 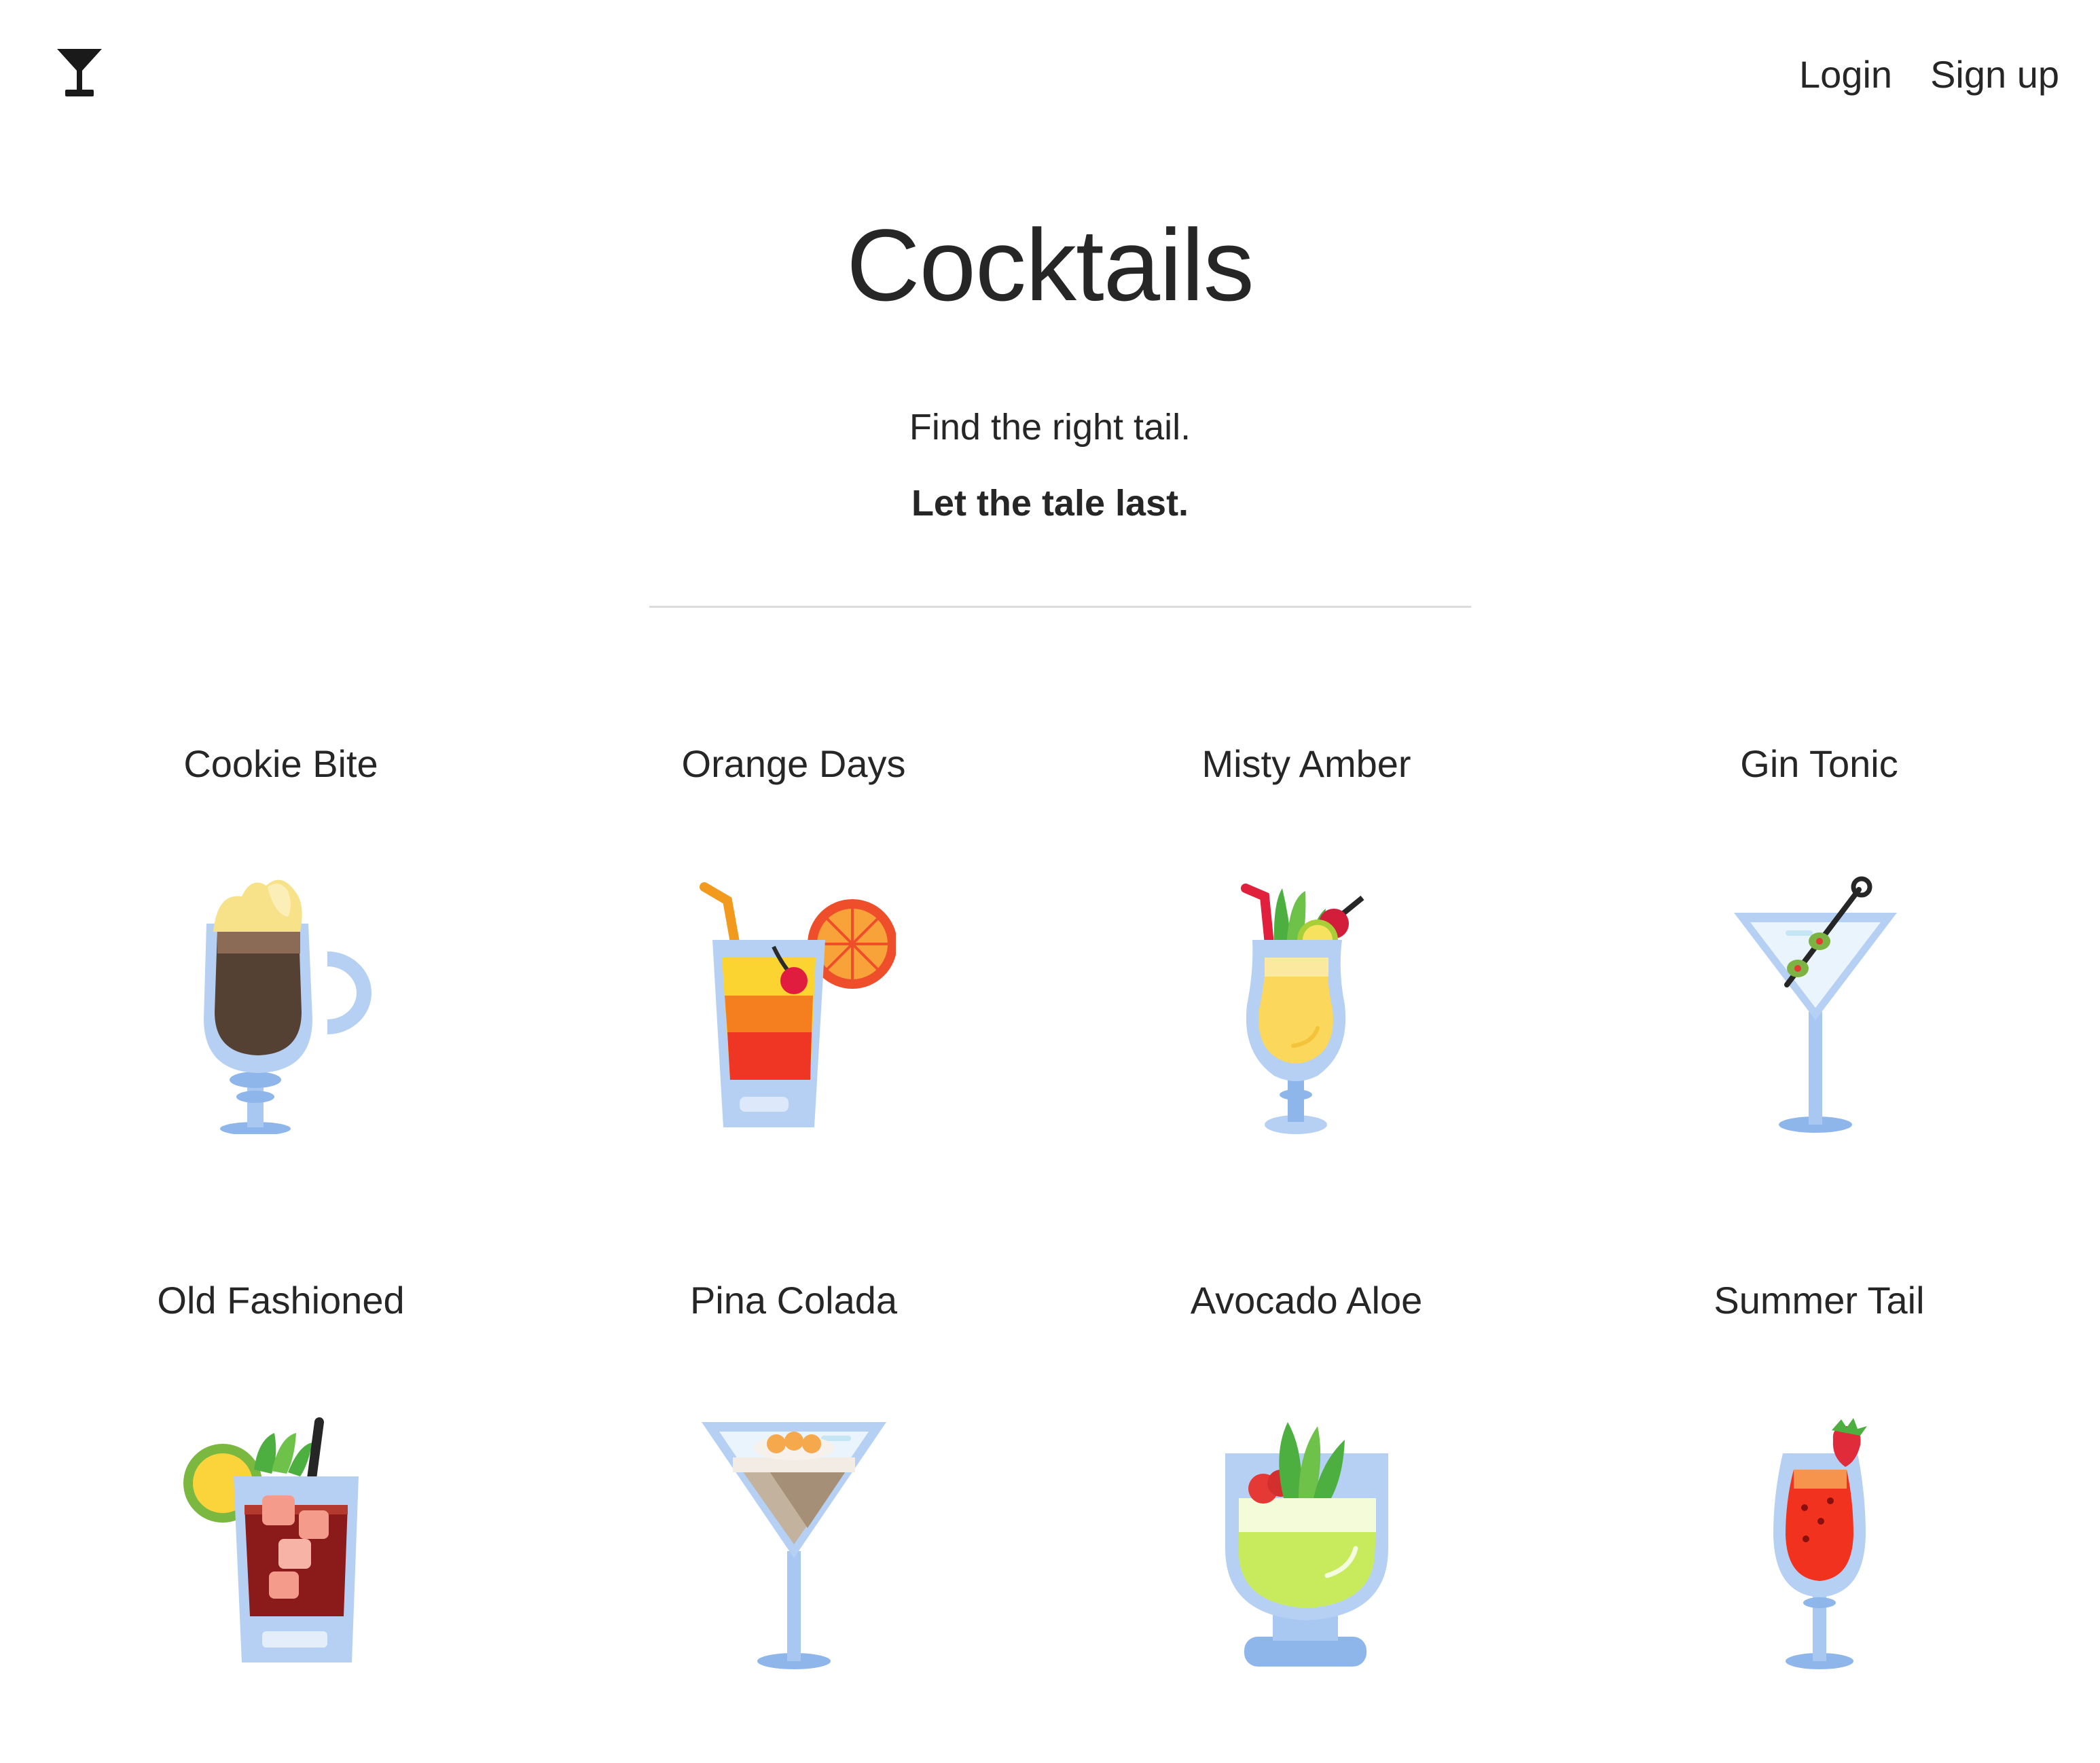 What do you see at coordinates (1819, 1542) in the screenshot?
I see `strawberry-tulip-icon` at bounding box center [1819, 1542].